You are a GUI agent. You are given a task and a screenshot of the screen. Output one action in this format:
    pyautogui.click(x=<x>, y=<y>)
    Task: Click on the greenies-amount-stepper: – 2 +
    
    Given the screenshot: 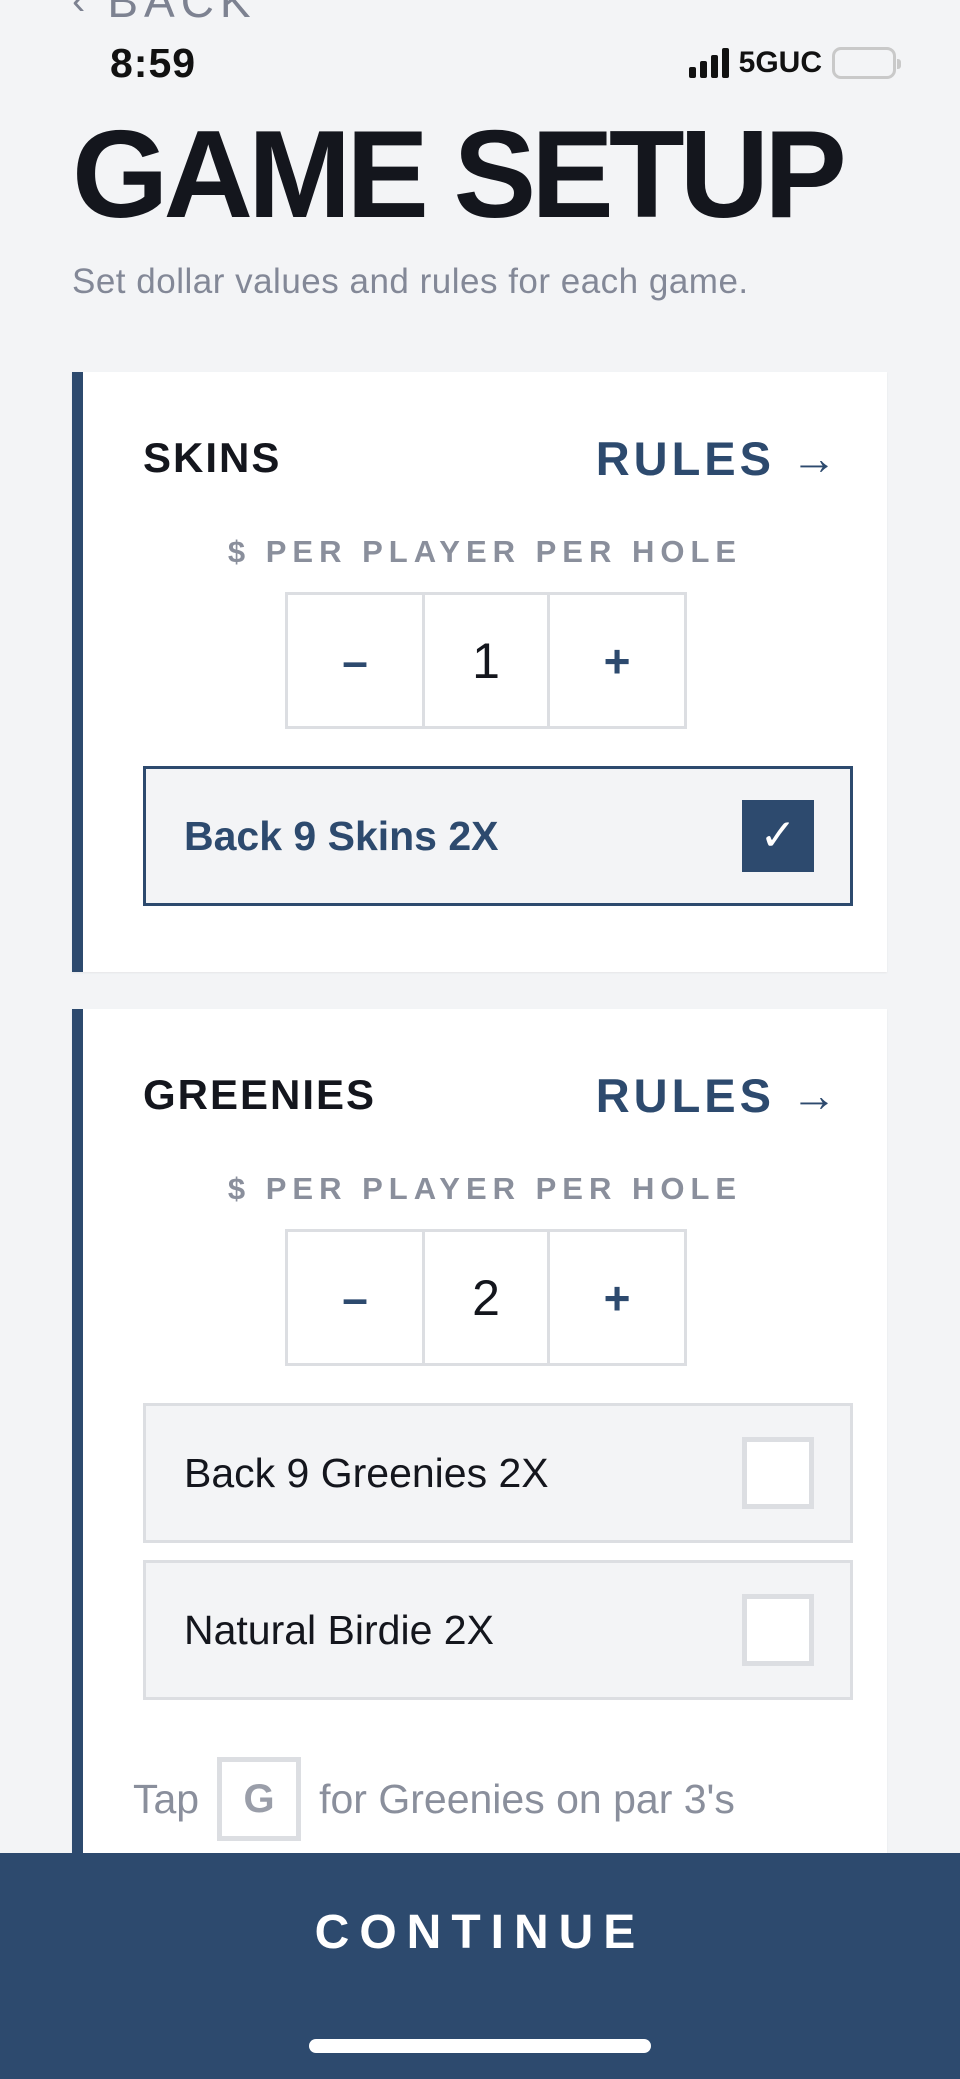 What is the action you would take?
    pyautogui.click(x=486, y=1297)
    